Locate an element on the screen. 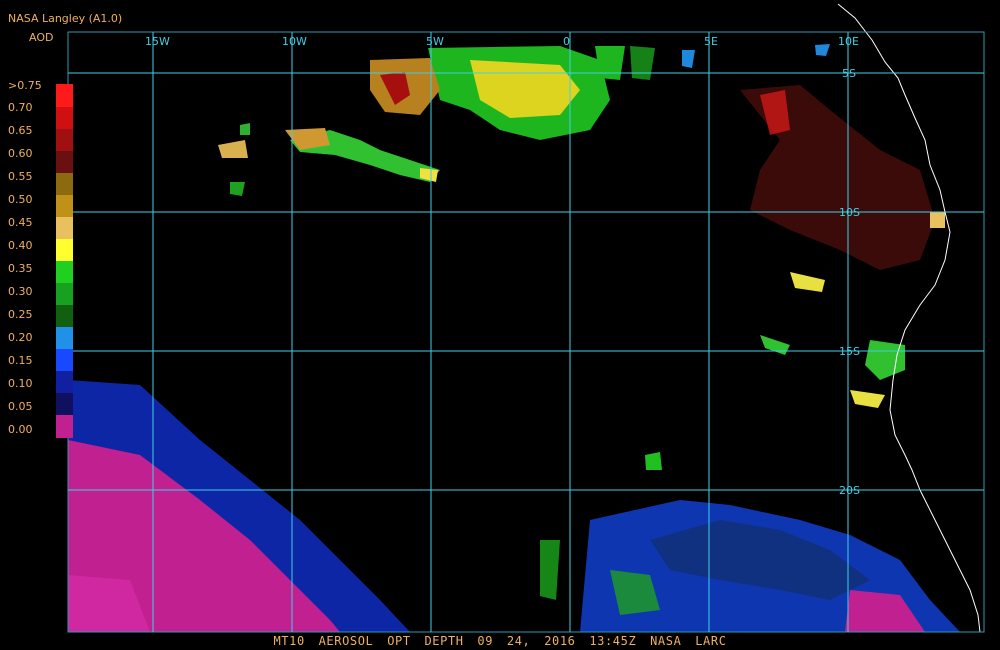 The image size is (1000, 650). scale-label: 0.60 is located at coordinates (20, 153).